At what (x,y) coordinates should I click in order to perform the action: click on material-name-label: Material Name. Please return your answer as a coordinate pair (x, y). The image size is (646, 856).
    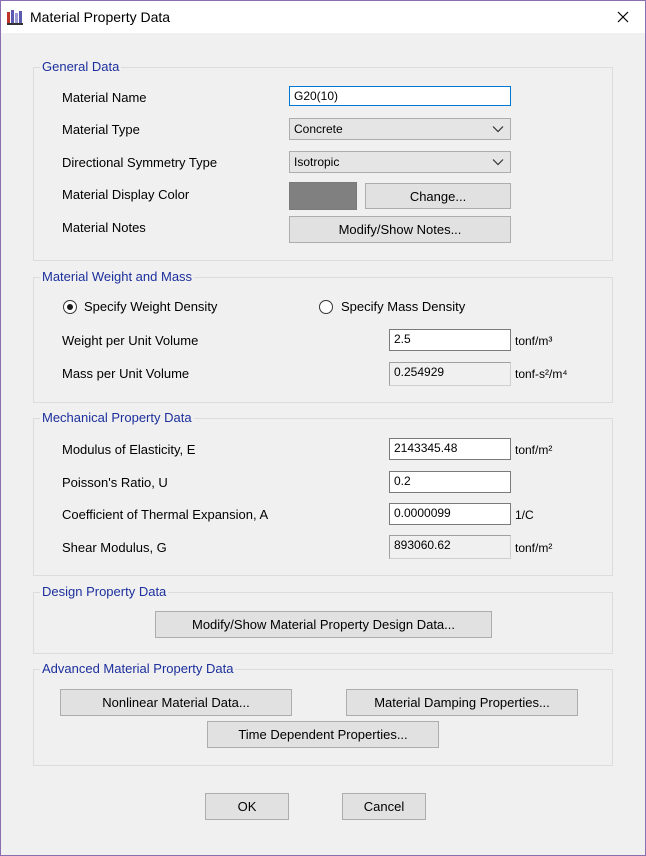
    Looking at the image, I should click on (104, 97).